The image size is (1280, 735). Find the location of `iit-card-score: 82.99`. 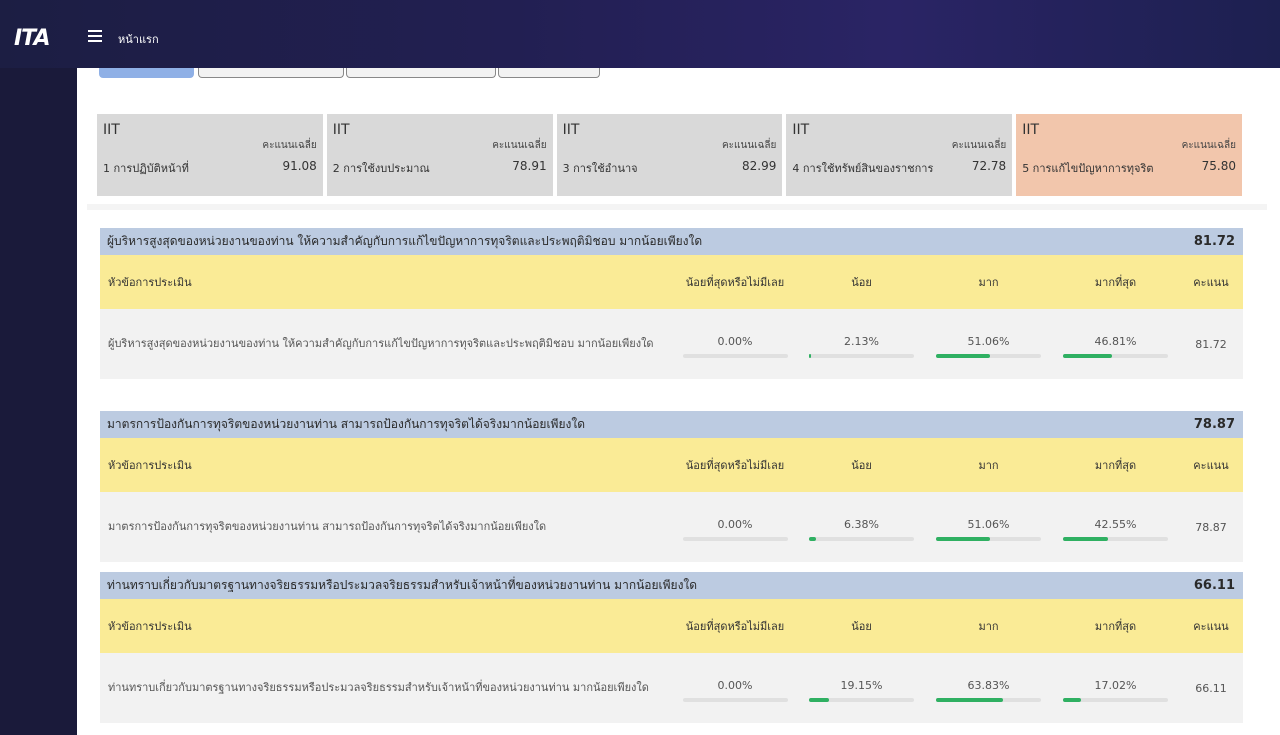

iit-card-score: 82.99 is located at coordinates (759, 166).